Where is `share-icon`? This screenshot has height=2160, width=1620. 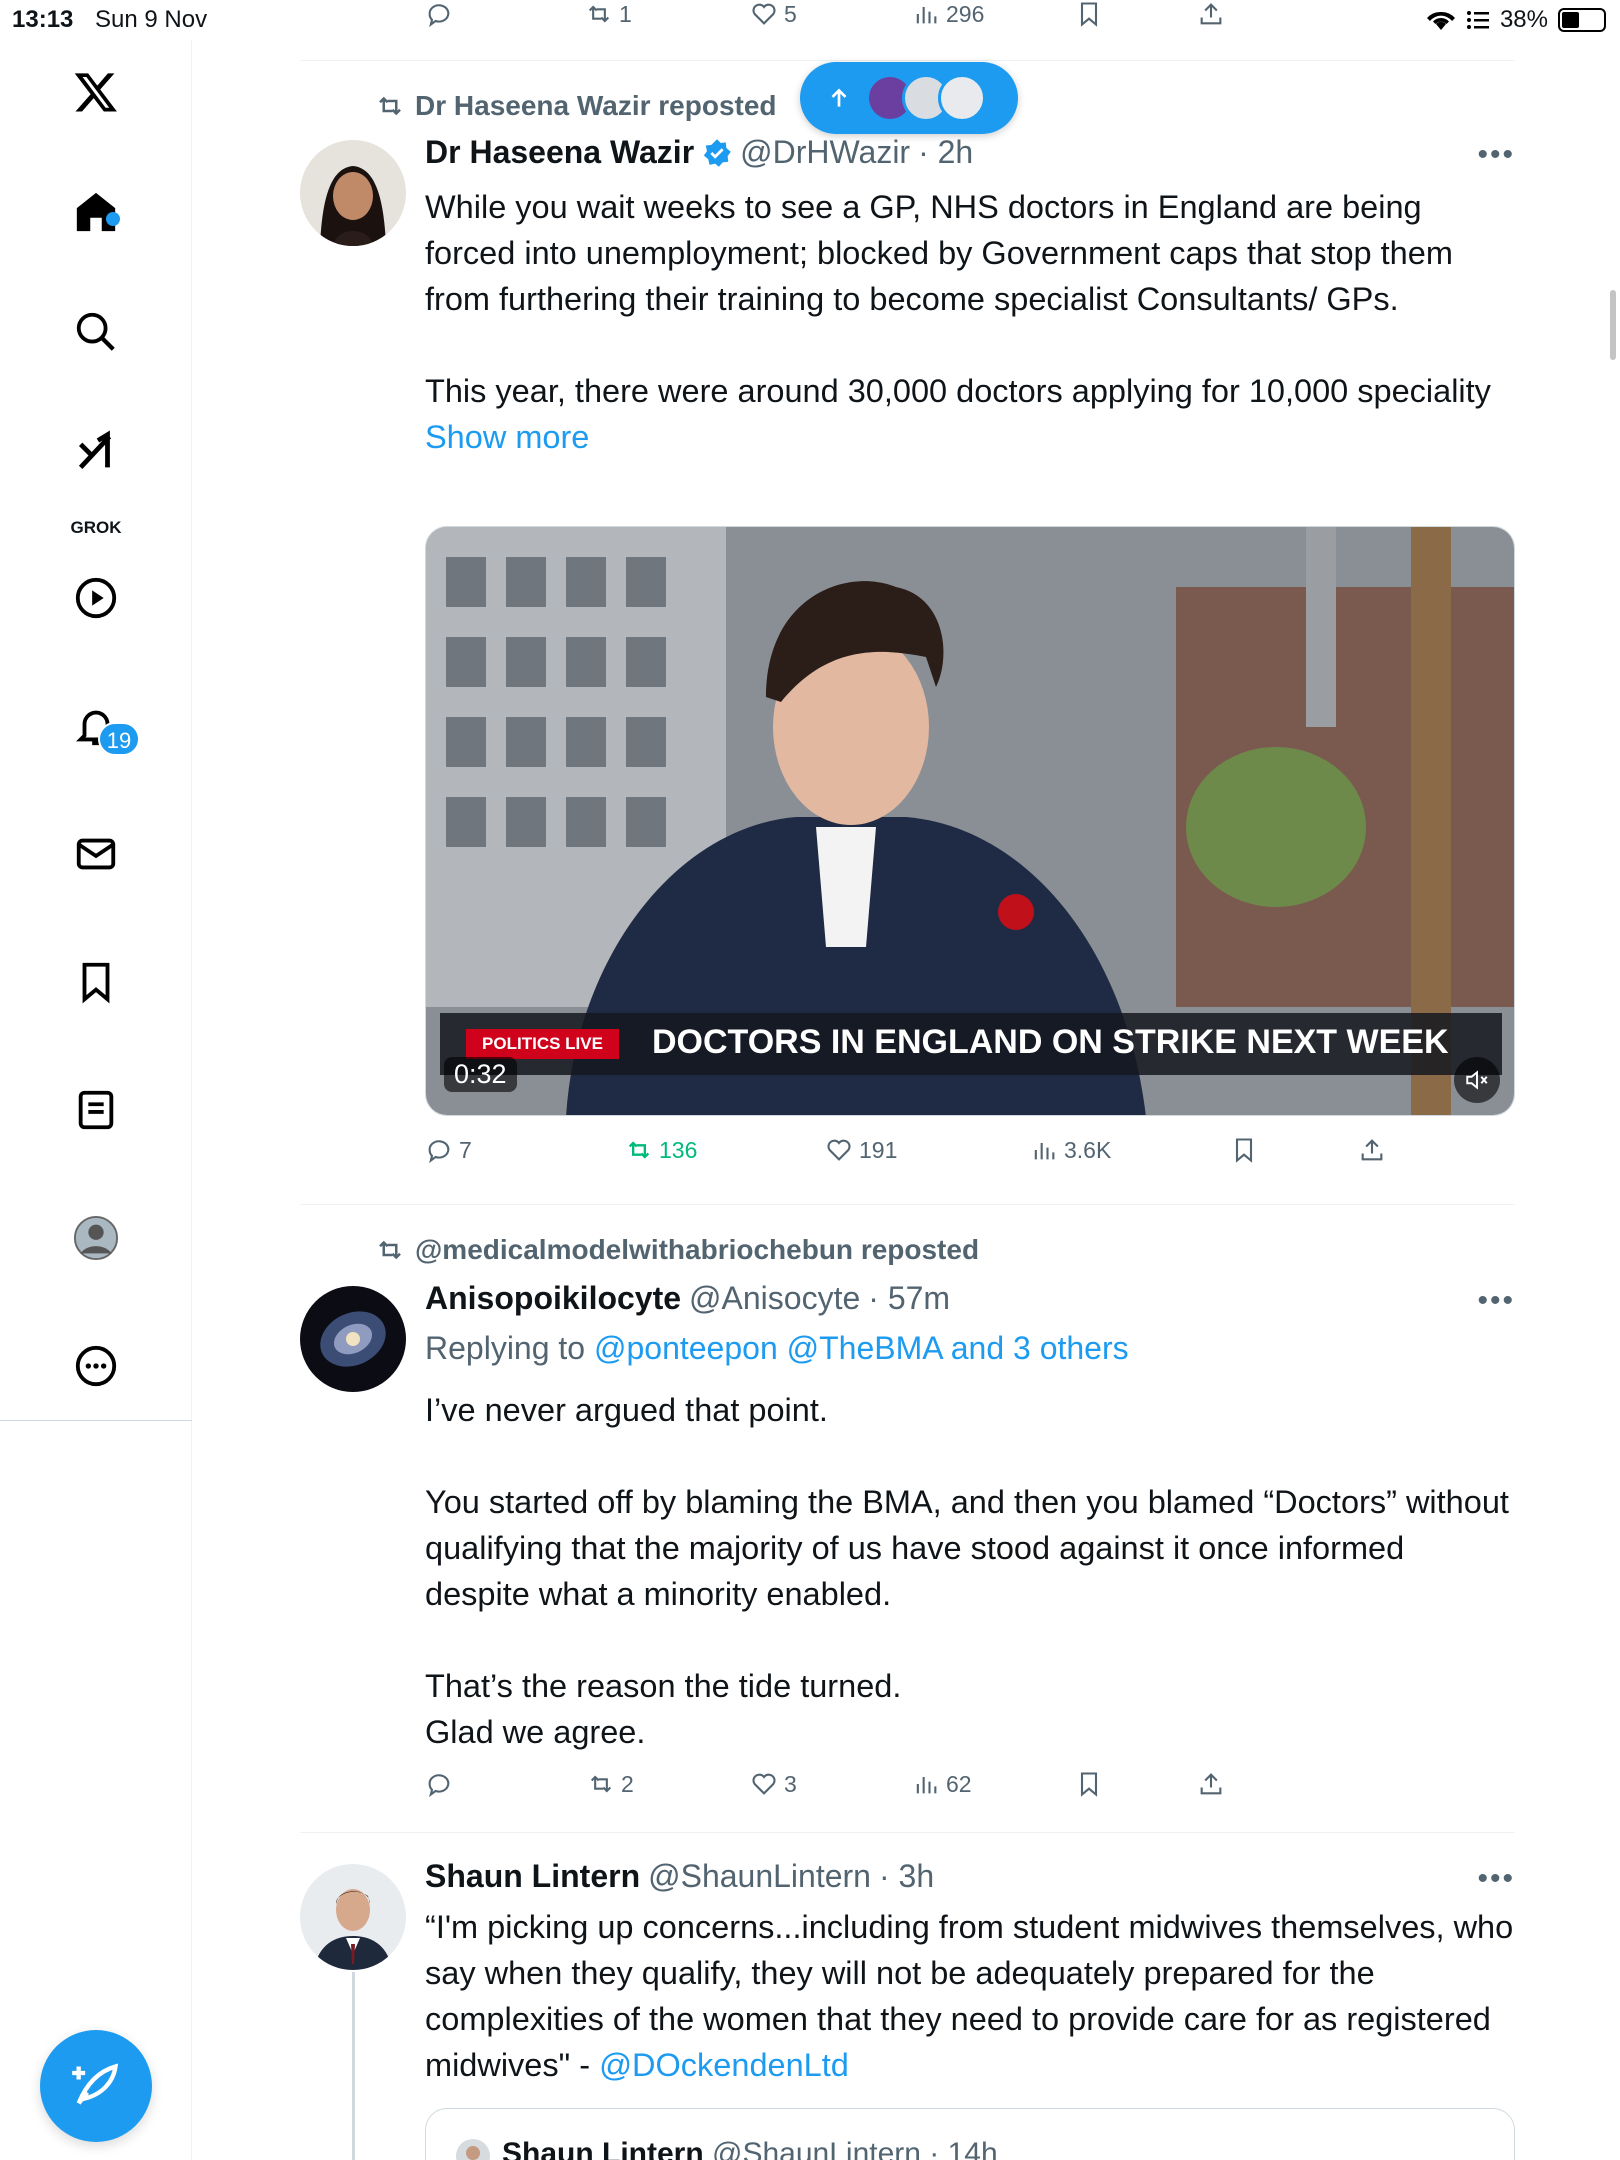
share-icon is located at coordinates (1372, 1150).